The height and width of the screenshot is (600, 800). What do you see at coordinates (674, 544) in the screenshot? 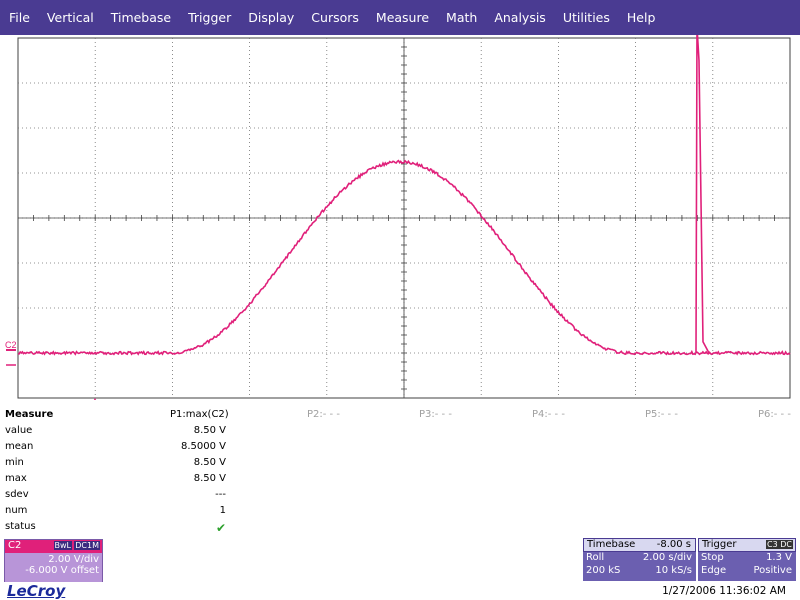
I see `timebase-delay: -8.00 s` at bounding box center [674, 544].